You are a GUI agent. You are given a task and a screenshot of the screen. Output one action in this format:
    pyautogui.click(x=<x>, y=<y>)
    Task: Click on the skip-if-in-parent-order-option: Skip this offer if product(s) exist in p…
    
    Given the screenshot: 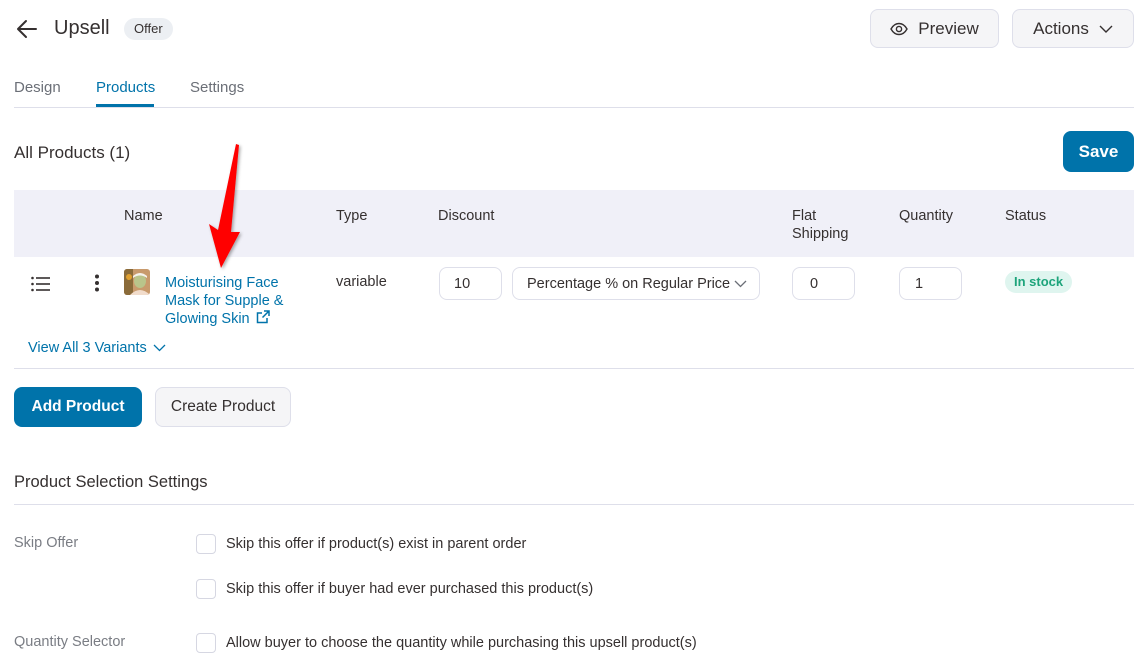 What is the action you would take?
    pyautogui.click(x=361, y=544)
    